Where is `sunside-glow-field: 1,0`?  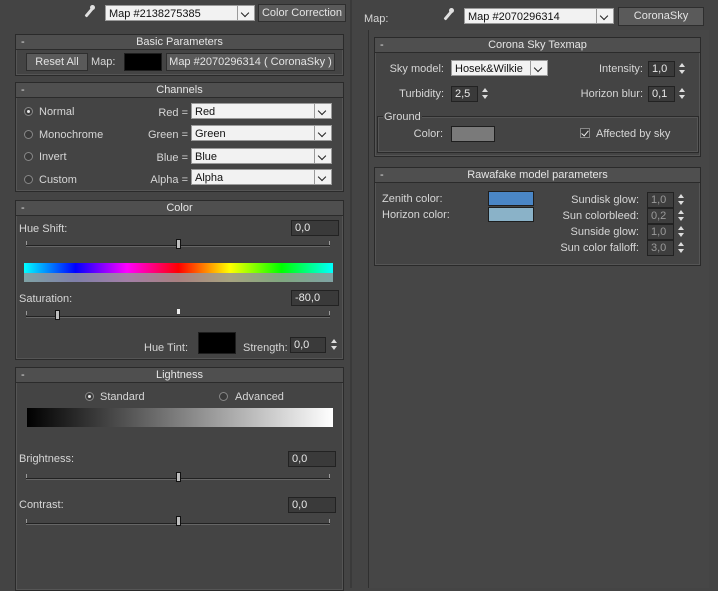 sunside-glow-field: 1,0 is located at coordinates (660, 232).